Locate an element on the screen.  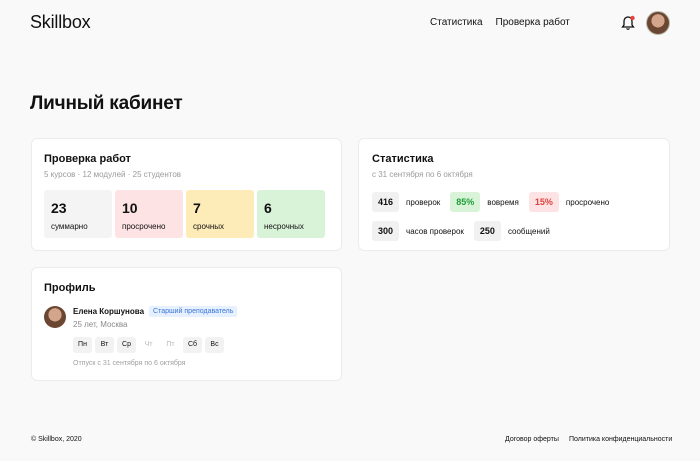
statistics-title: Статистика is located at coordinates (403, 159).